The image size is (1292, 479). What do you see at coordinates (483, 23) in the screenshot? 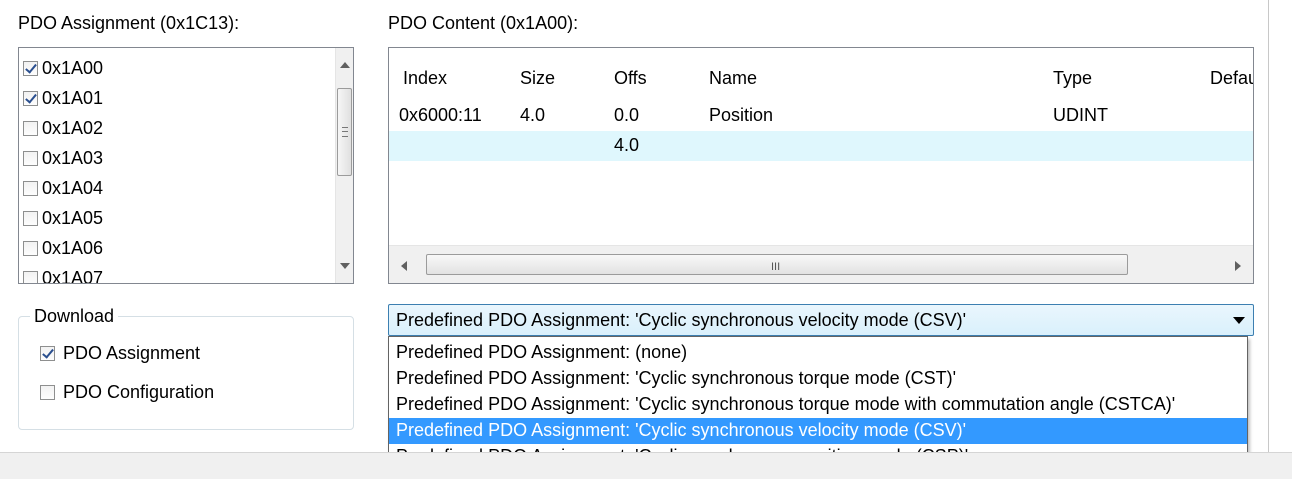
I see `pdo-content-title: PDO Content (0x1A00):` at bounding box center [483, 23].